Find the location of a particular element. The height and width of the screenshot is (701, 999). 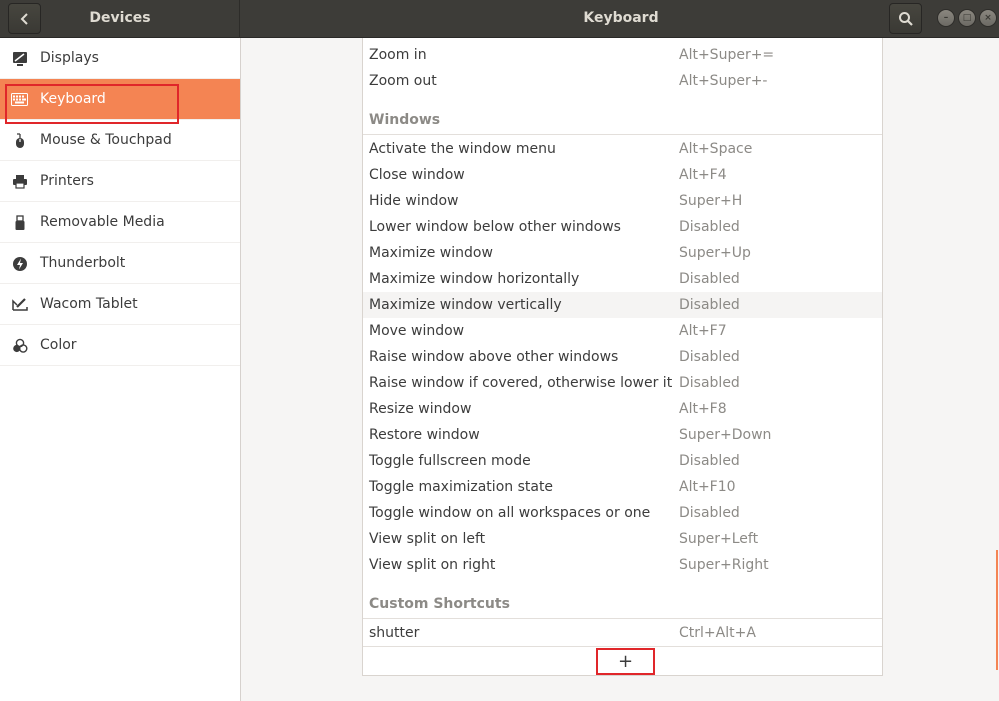

search-button is located at coordinates (905, 18).